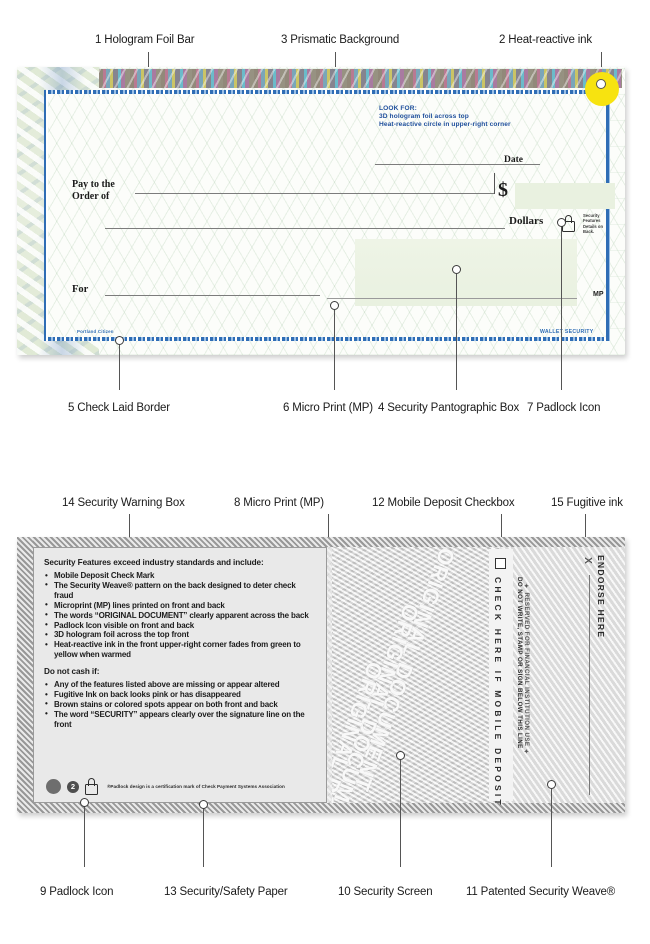  What do you see at coordinates (95, 331) in the screenshot?
I see `microprint-bottom-left: Portland Citizen` at bounding box center [95, 331].